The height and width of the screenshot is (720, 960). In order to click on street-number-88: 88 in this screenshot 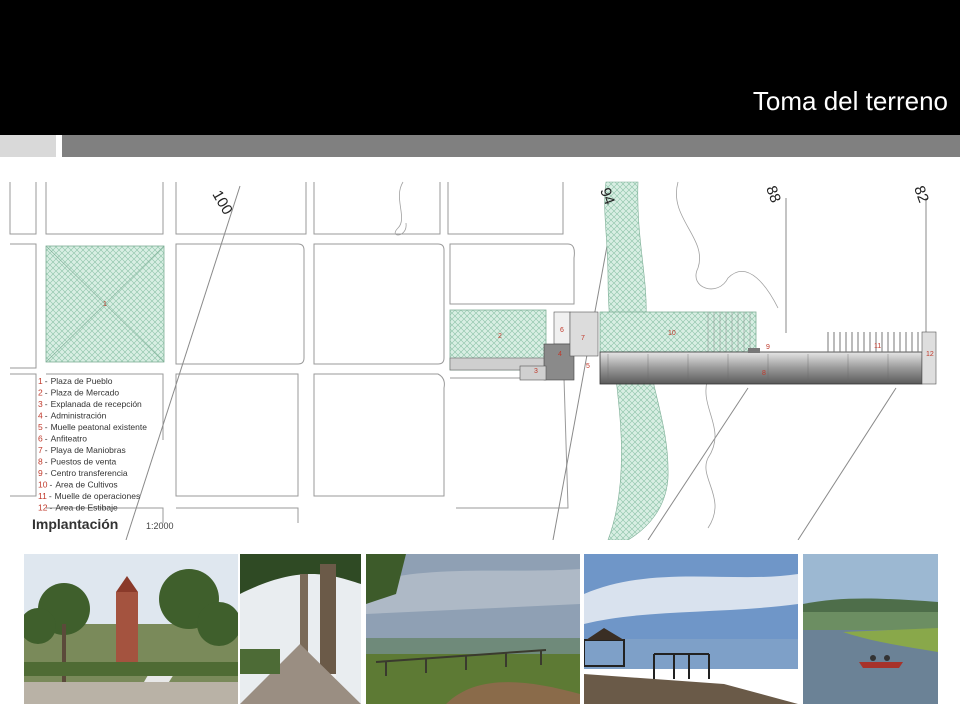, I will do `click(773, 194)`.